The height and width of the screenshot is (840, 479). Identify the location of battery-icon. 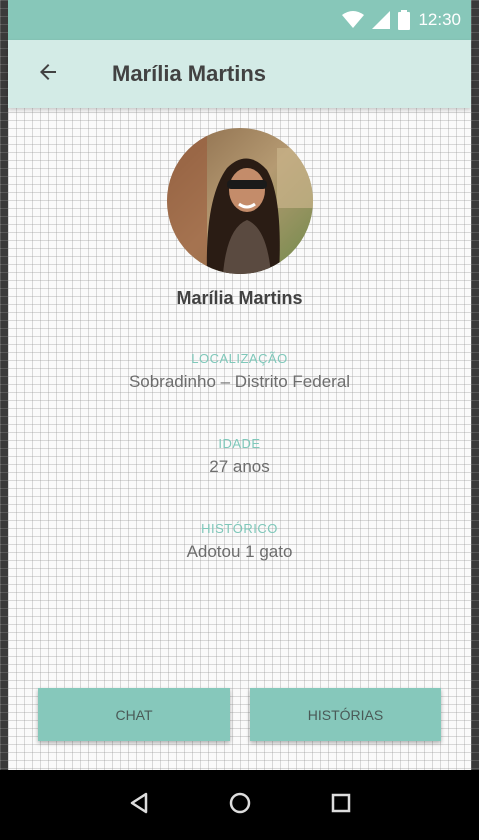
(404, 20).